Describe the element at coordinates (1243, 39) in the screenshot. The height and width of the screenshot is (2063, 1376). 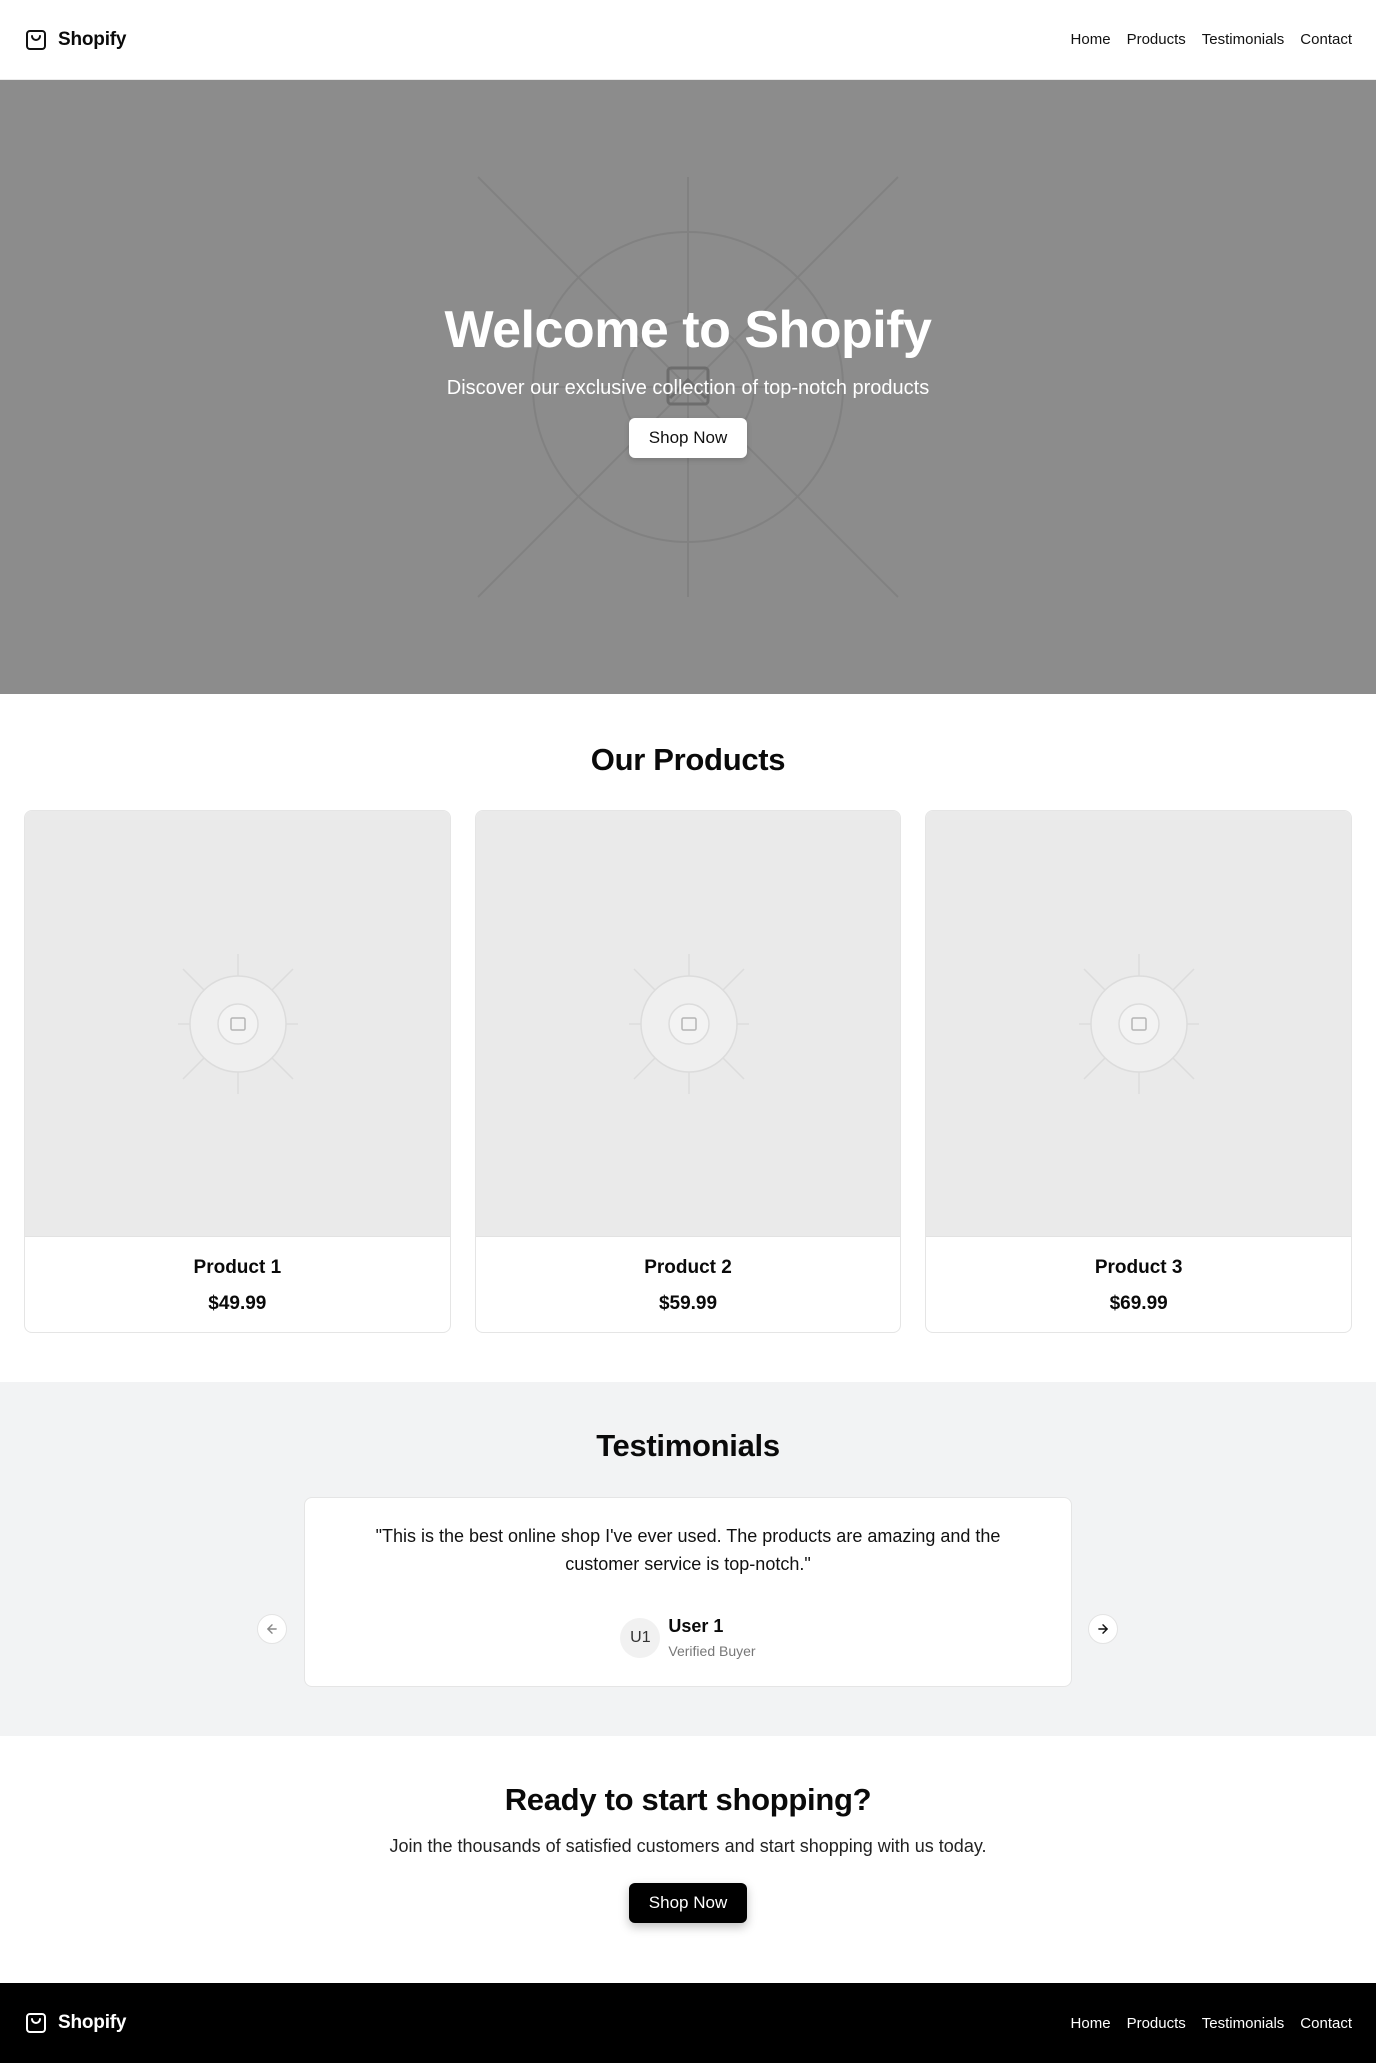
I see `nav-testimonials: Testimonials` at that location.